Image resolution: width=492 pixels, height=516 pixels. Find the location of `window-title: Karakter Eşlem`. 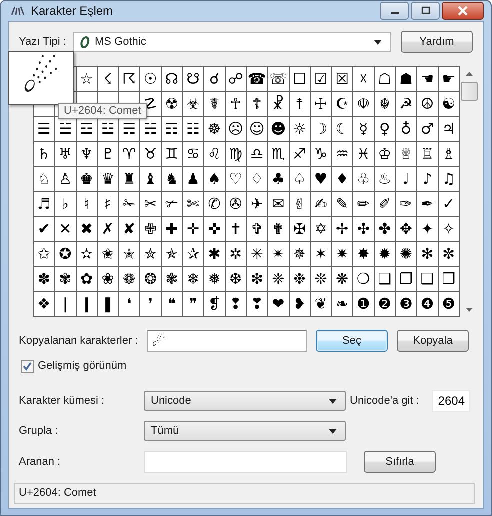

window-title: Karakter Eşlem is located at coordinates (72, 11).